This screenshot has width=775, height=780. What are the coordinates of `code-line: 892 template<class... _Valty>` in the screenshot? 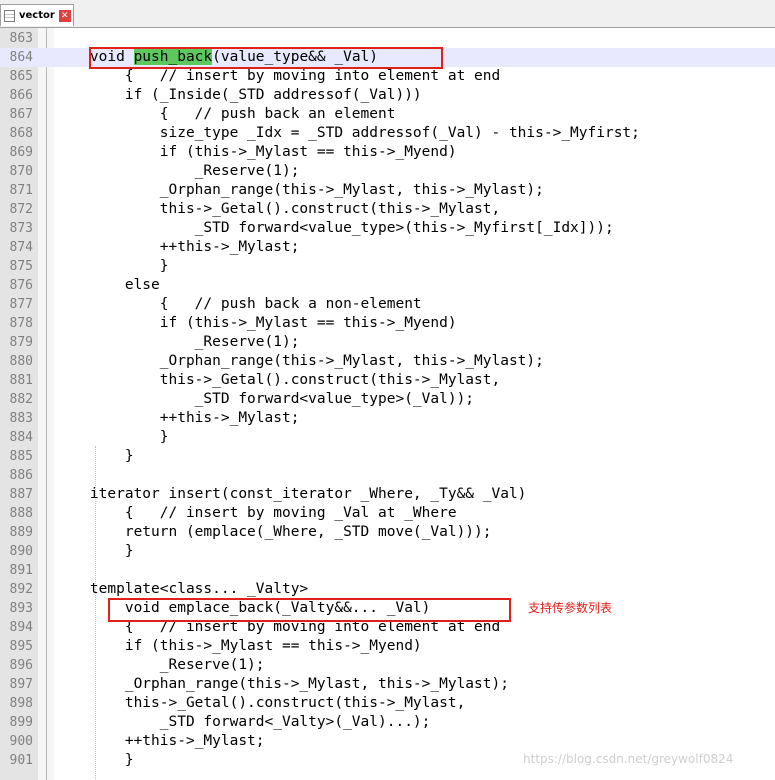 It's located at (387, 589).